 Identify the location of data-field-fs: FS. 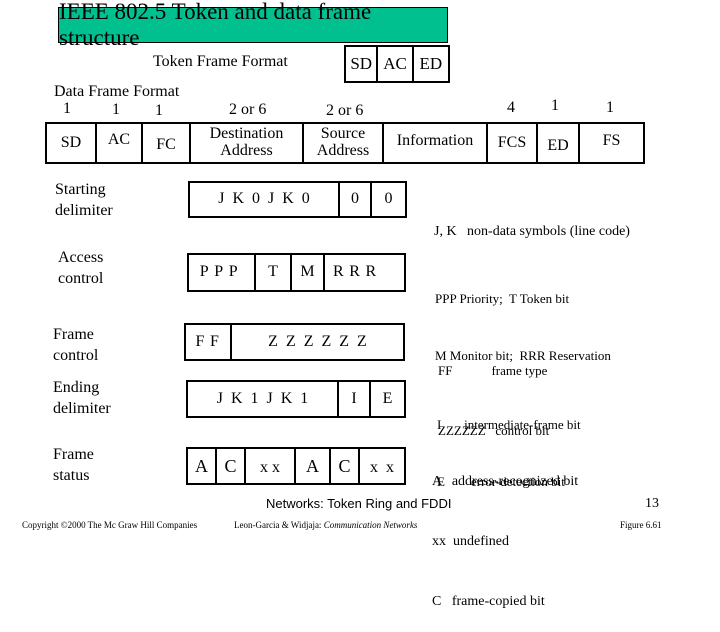
(611, 140).